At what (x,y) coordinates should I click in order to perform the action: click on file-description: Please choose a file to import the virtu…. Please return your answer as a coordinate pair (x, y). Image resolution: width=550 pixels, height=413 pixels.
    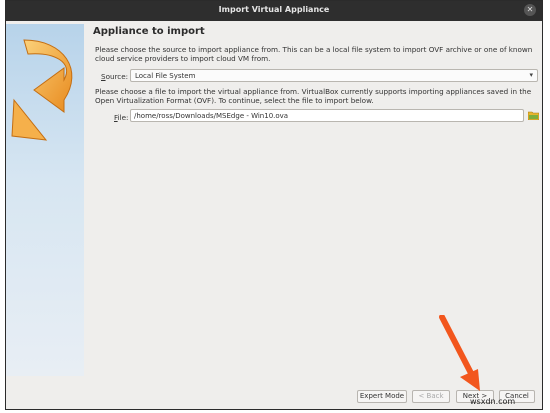
    Looking at the image, I should click on (313, 96).